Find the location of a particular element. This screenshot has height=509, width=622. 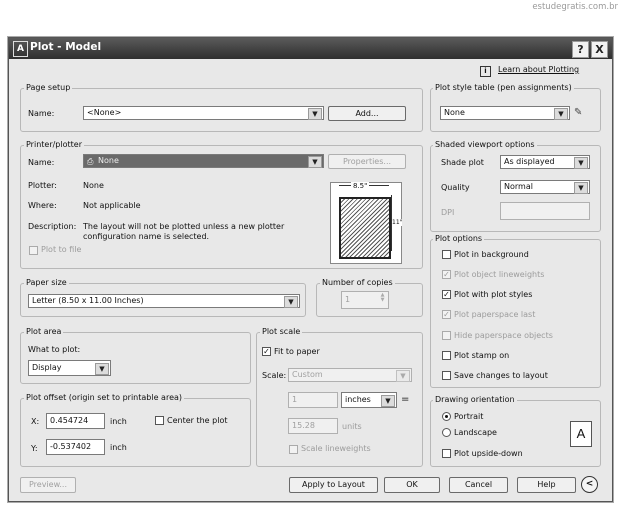

plot-object-lineweights-checkbox: ✓ is located at coordinates (446, 274).